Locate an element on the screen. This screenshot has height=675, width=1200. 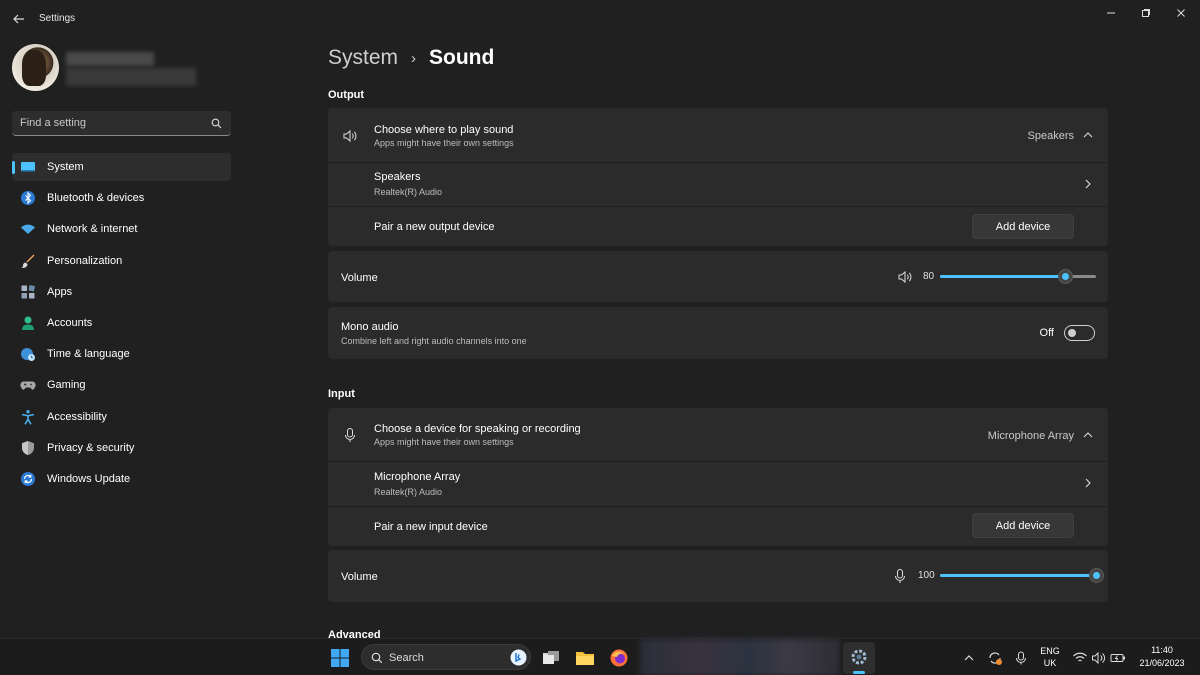
input-volume-slider is located at coordinates (1022, 575).